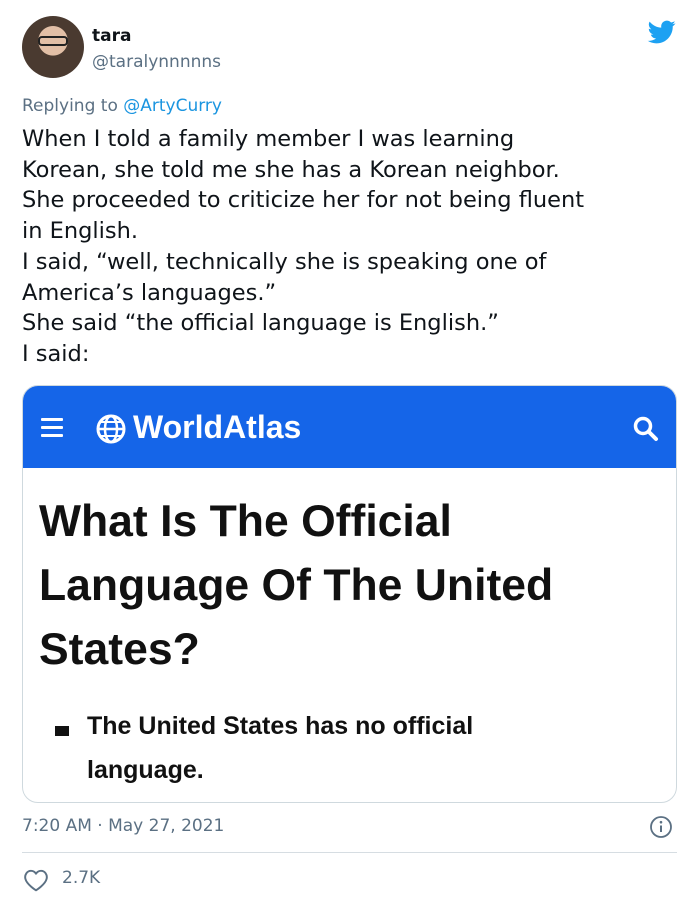 The width and height of the screenshot is (700, 907). I want to click on bullet-marker, so click(62, 731).